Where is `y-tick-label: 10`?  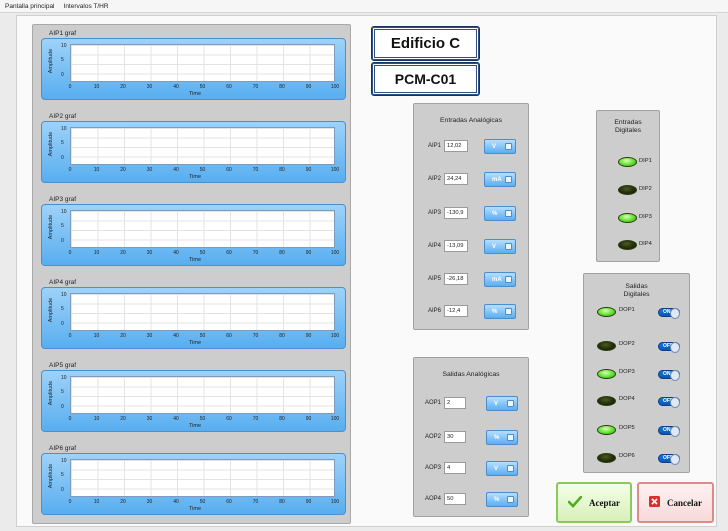
y-tick-label: 10 is located at coordinates (64, 46).